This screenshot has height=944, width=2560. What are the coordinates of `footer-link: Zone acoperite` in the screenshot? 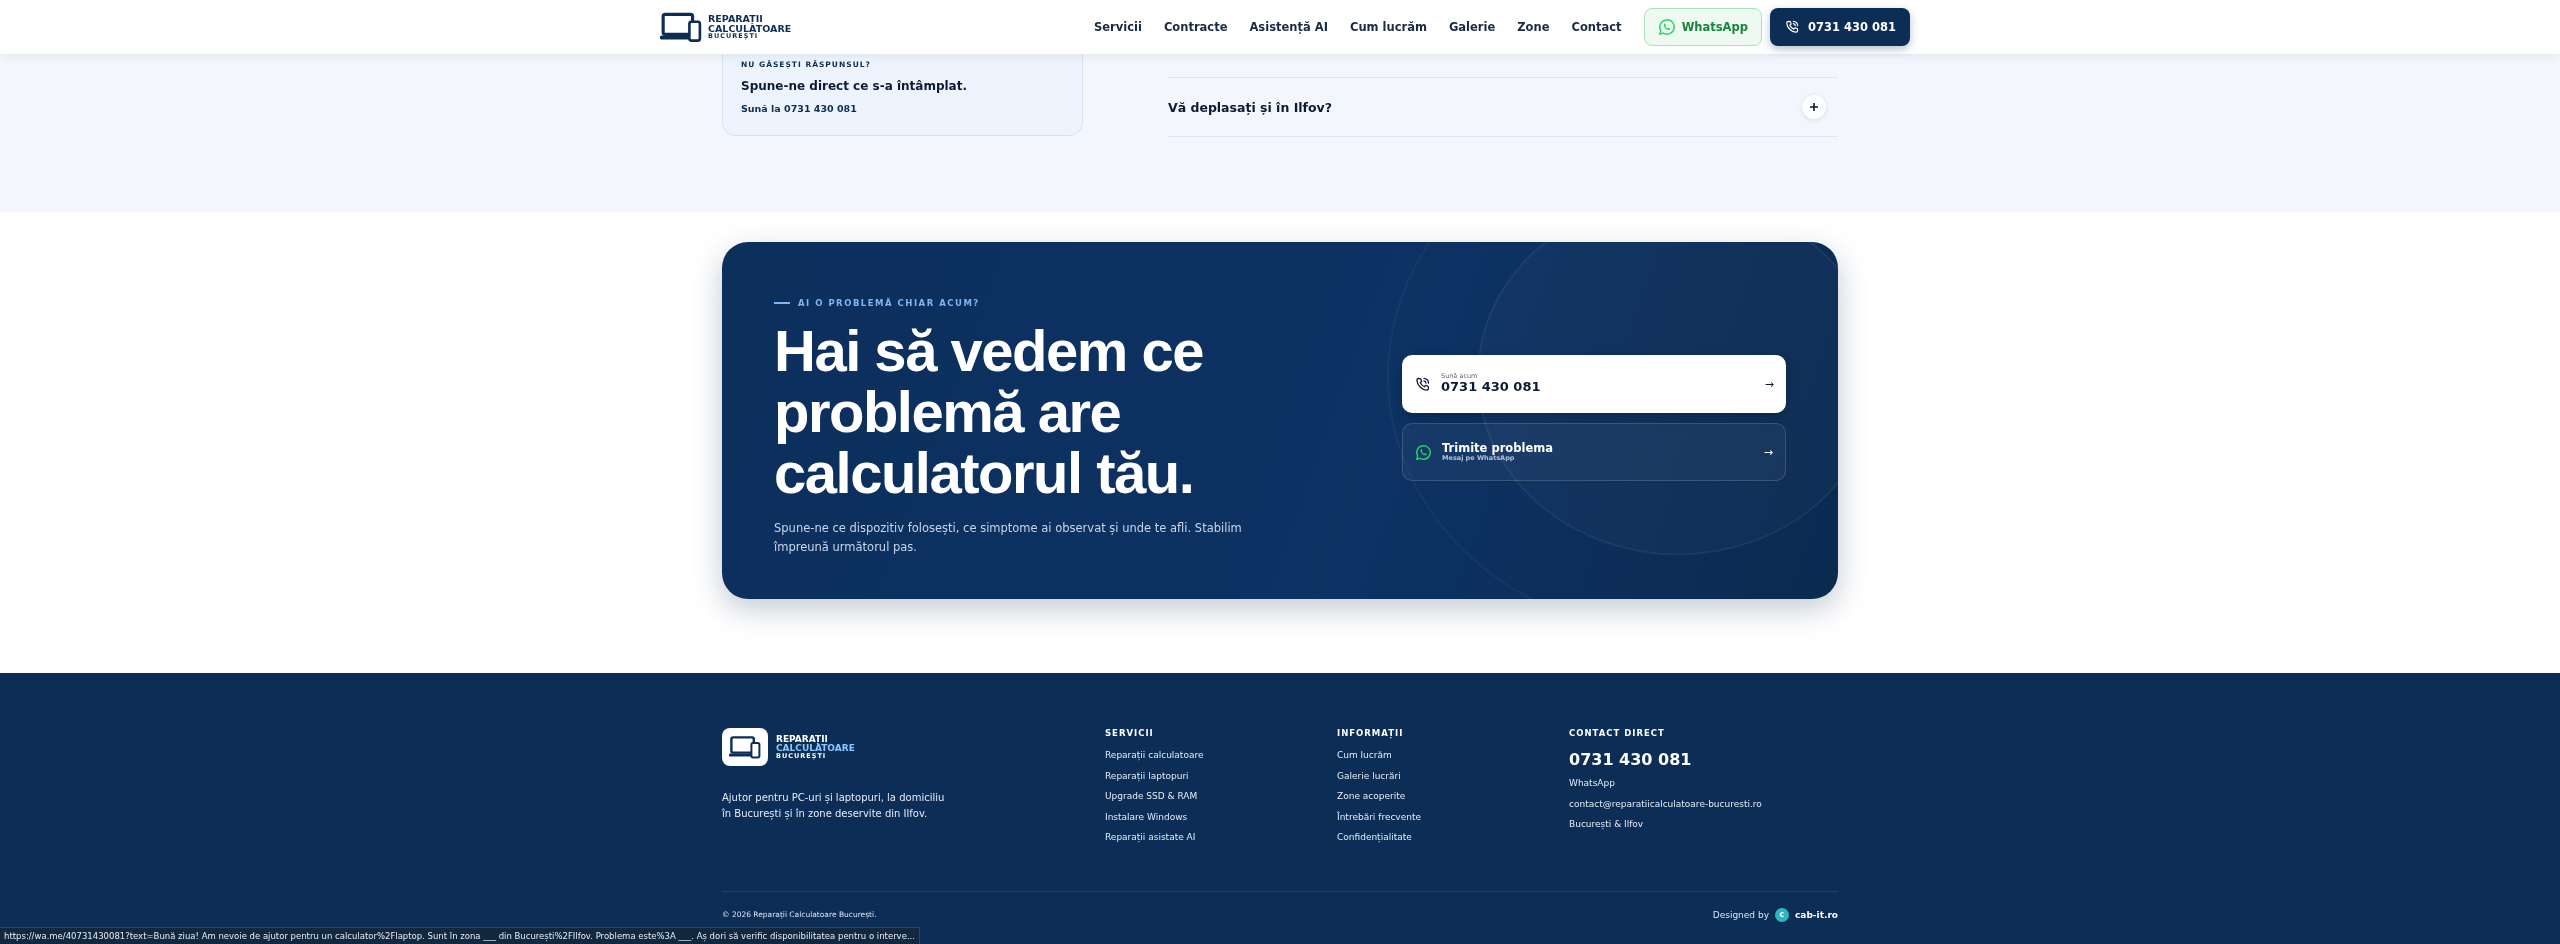 It's located at (1371, 796).